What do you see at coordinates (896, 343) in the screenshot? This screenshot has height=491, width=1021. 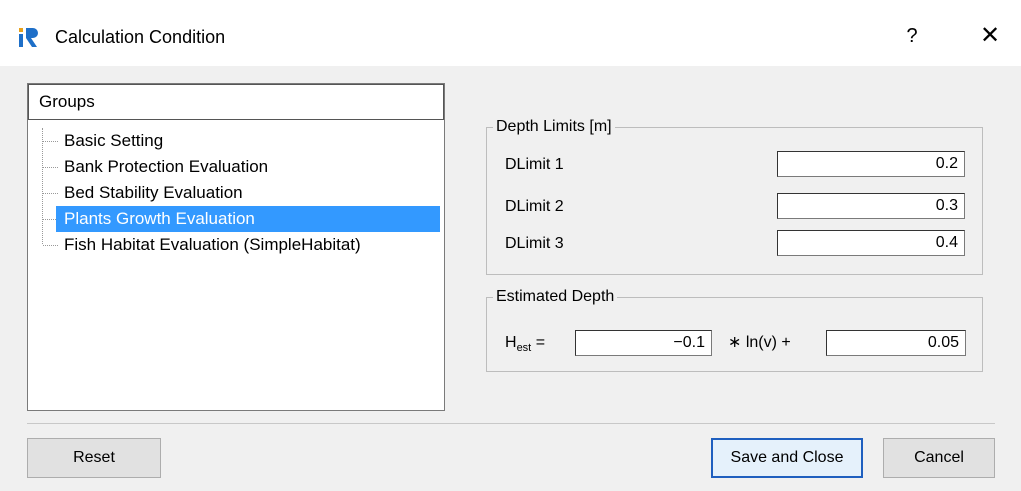 I see `depth-intercept-input` at bounding box center [896, 343].